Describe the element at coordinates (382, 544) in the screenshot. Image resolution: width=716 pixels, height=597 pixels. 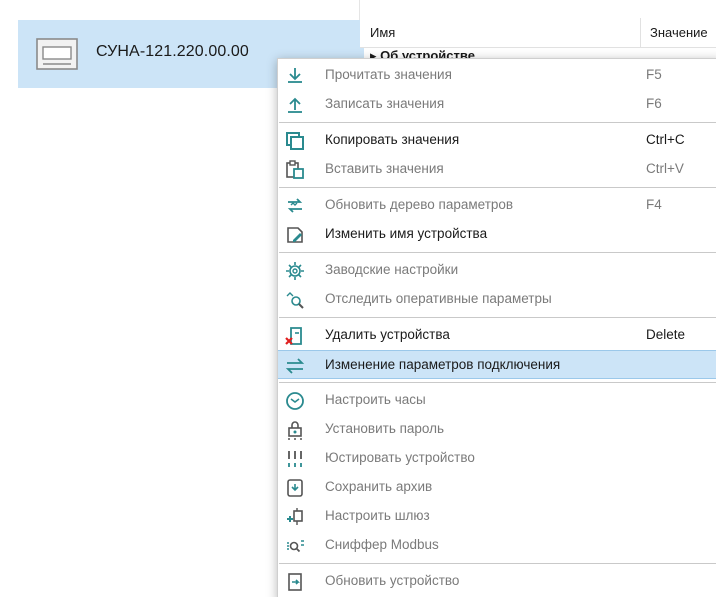
I see `menu-item-label: Сниффер Modbus` at that location.